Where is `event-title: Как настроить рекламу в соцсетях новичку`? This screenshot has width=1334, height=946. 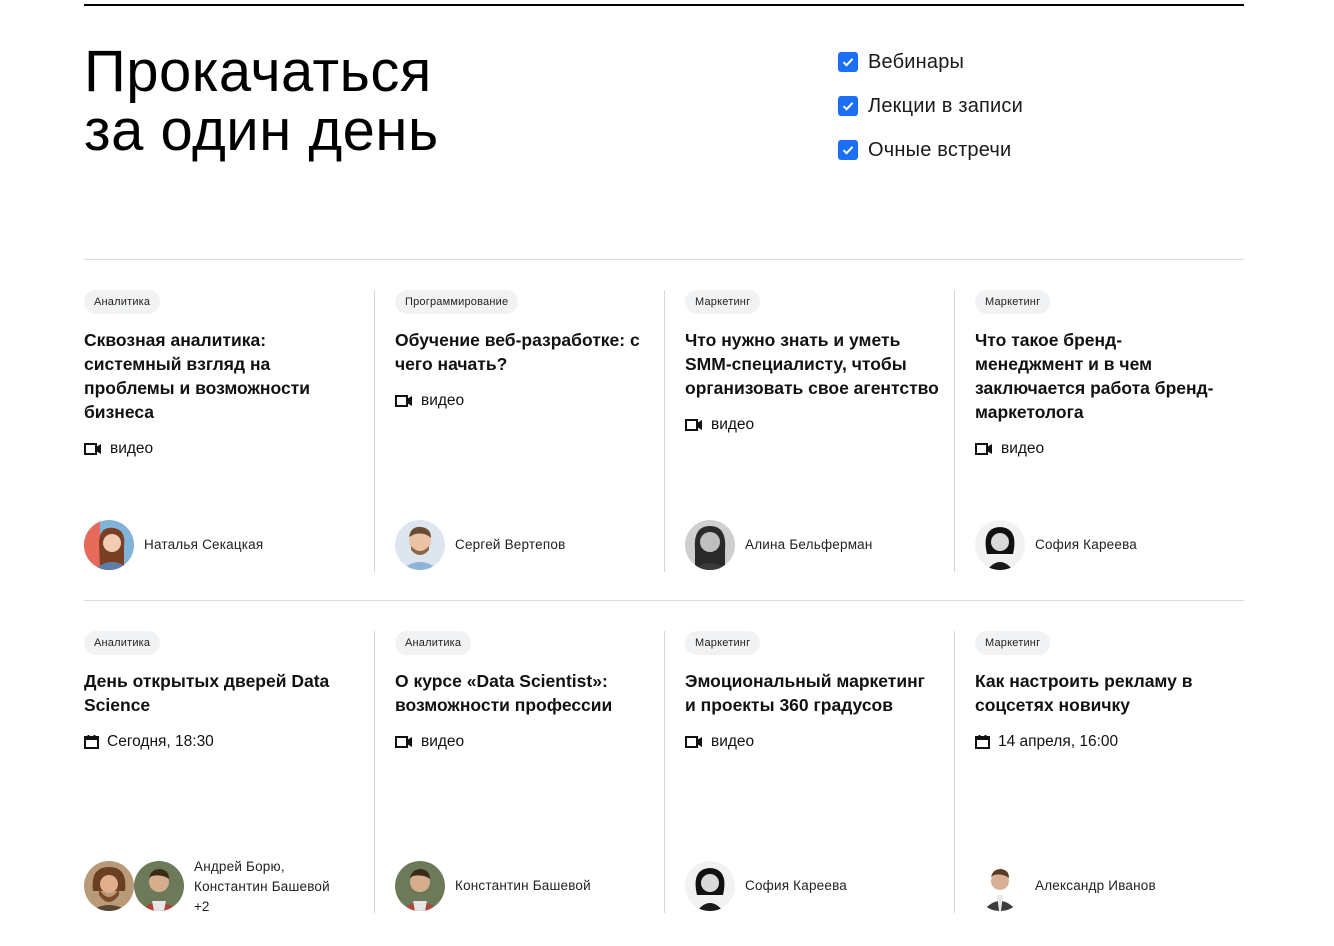 event-title: Как настроить рекламу в соцсетях новичку is located at coordinates (1102, 693).